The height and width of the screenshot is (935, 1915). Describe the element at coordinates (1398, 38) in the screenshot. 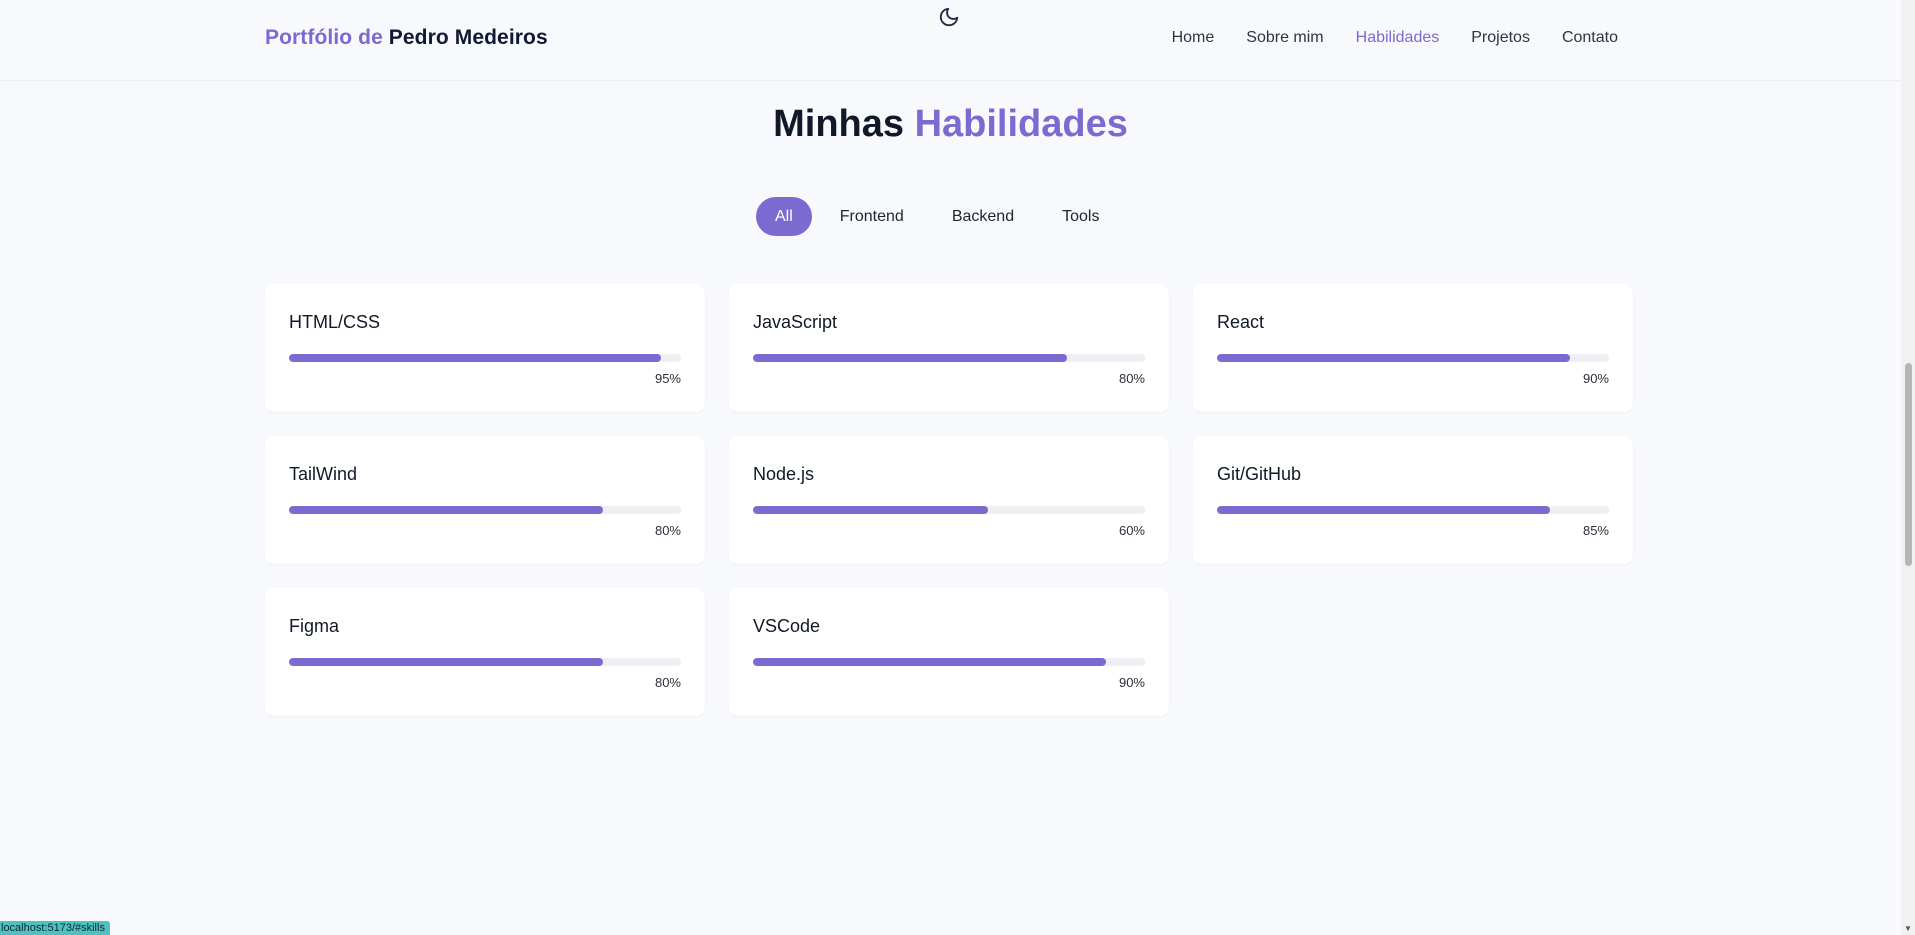

I see `nav-link-habilidades: Habilidades` at that location.